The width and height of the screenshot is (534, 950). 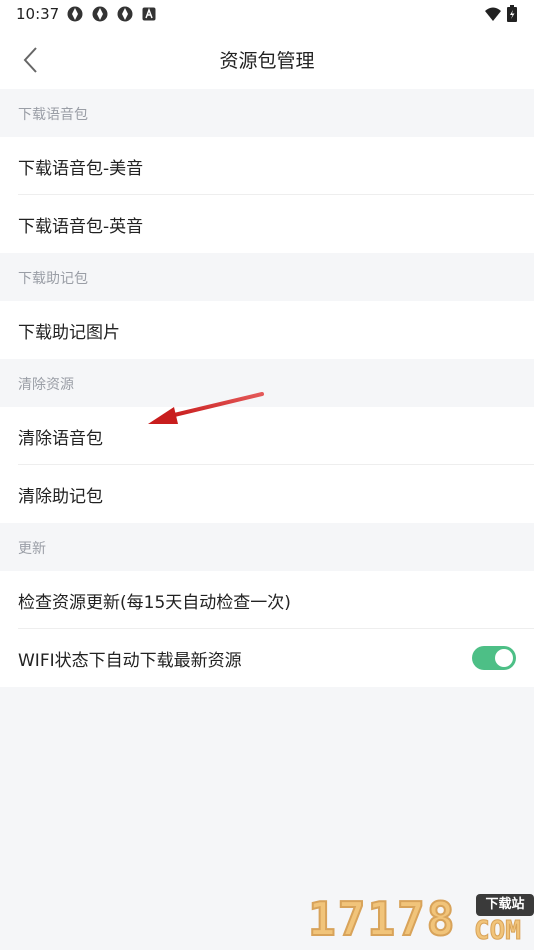 What do you see at coordinates (38, 14) in the screenshot?
I see `status-time: 10:37` at bounding box center [38, 14].